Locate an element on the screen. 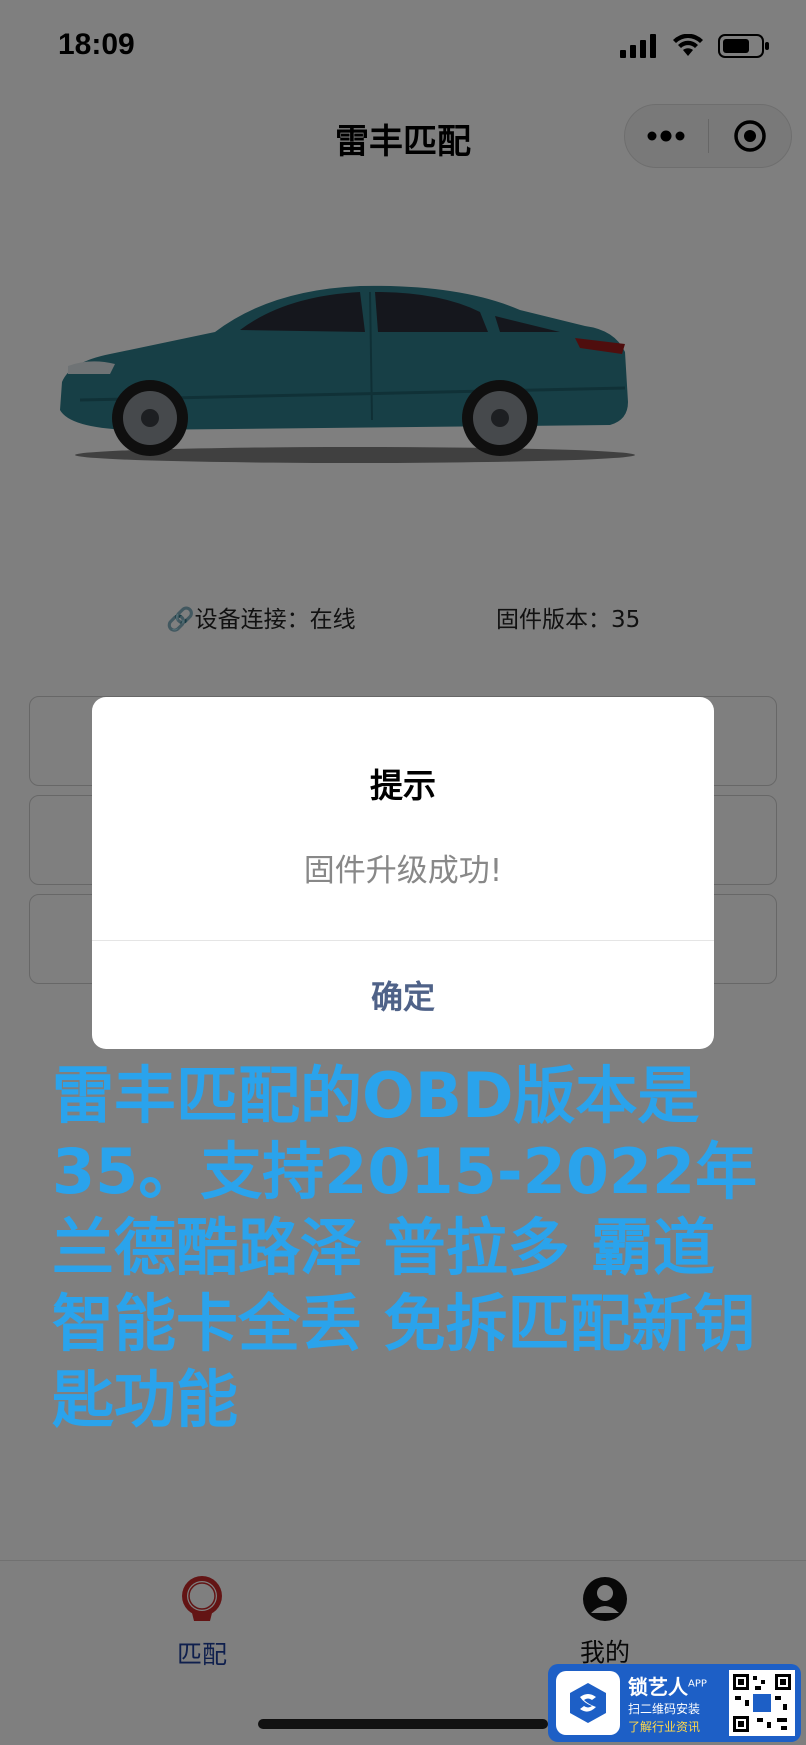 The width and height of the screenshot is (806, 1745). confirm-button: 确定 is located at coordinates (403, 995).